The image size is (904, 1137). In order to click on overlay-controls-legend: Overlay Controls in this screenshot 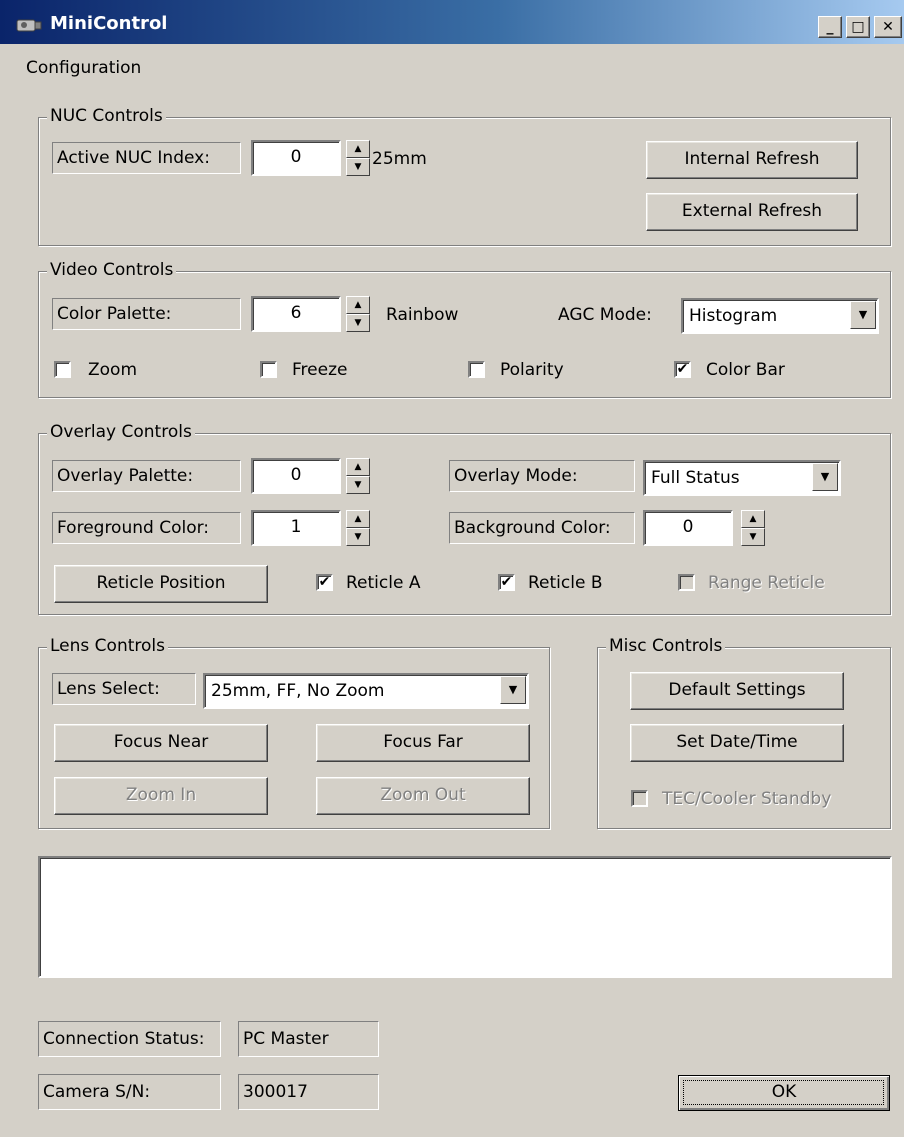, I will do `click(121, 432)`.